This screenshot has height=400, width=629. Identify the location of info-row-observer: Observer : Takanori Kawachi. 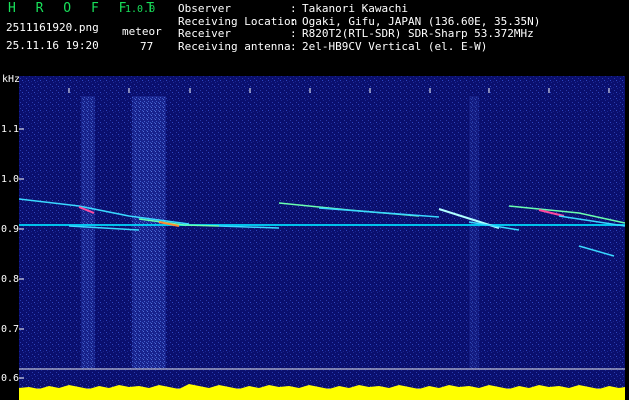
(359, 9).